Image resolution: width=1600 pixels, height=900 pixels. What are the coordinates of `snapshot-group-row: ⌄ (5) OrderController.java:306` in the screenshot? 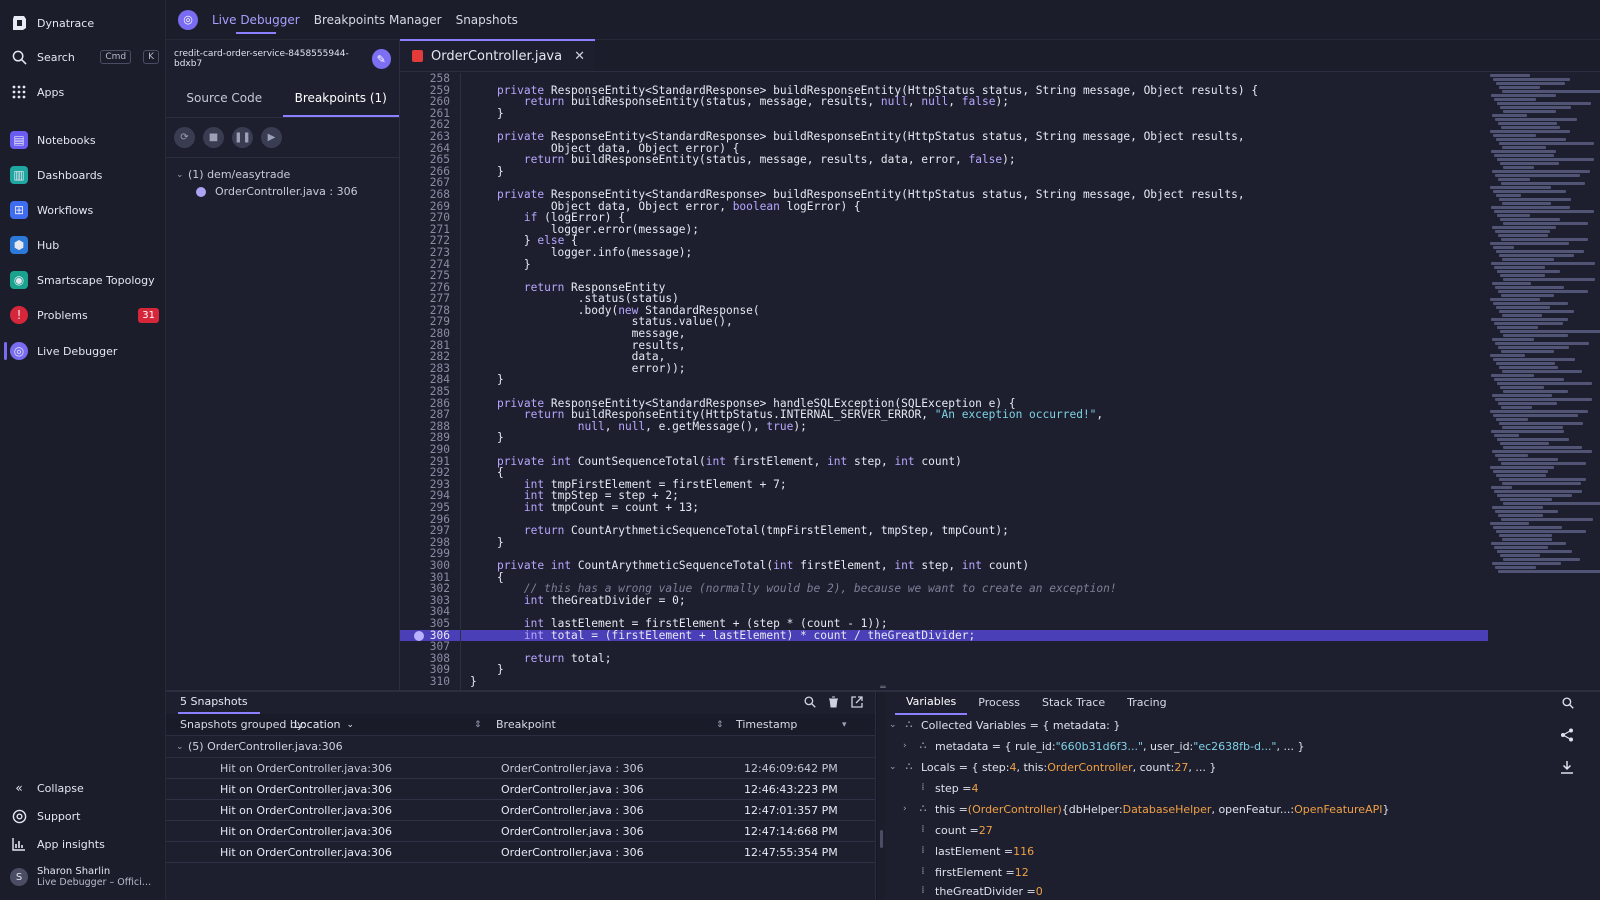 It's located at (520, 747).